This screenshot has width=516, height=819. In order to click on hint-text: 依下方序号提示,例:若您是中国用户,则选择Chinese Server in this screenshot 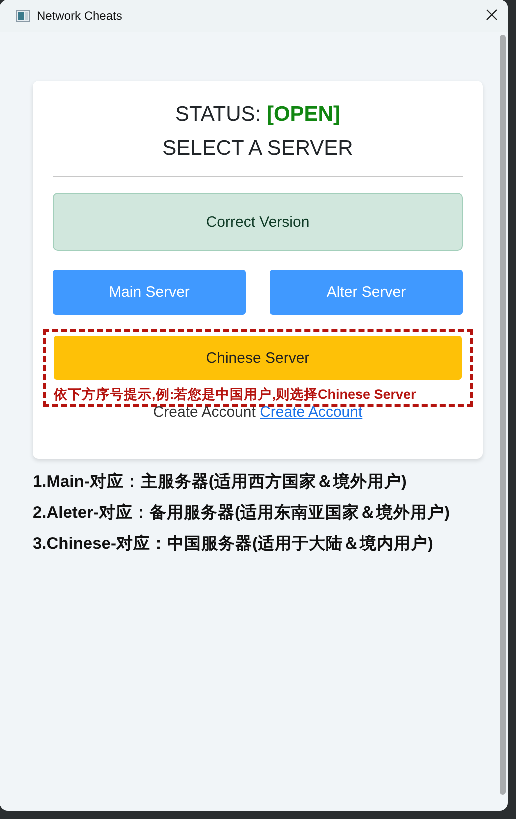, I will do `click(236, 394)`.